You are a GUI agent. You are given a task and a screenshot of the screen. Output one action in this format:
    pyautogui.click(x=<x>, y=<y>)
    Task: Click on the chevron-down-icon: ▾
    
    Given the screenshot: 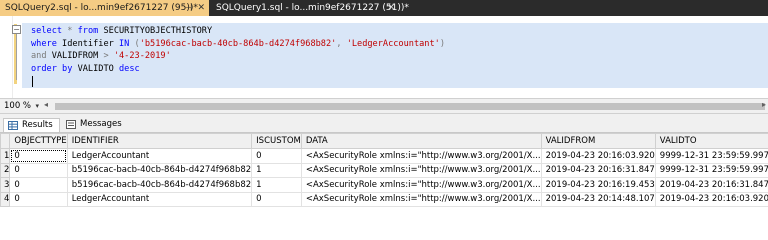 What is the action you would take?
    pyautogui.click(x=37, y=106)
    